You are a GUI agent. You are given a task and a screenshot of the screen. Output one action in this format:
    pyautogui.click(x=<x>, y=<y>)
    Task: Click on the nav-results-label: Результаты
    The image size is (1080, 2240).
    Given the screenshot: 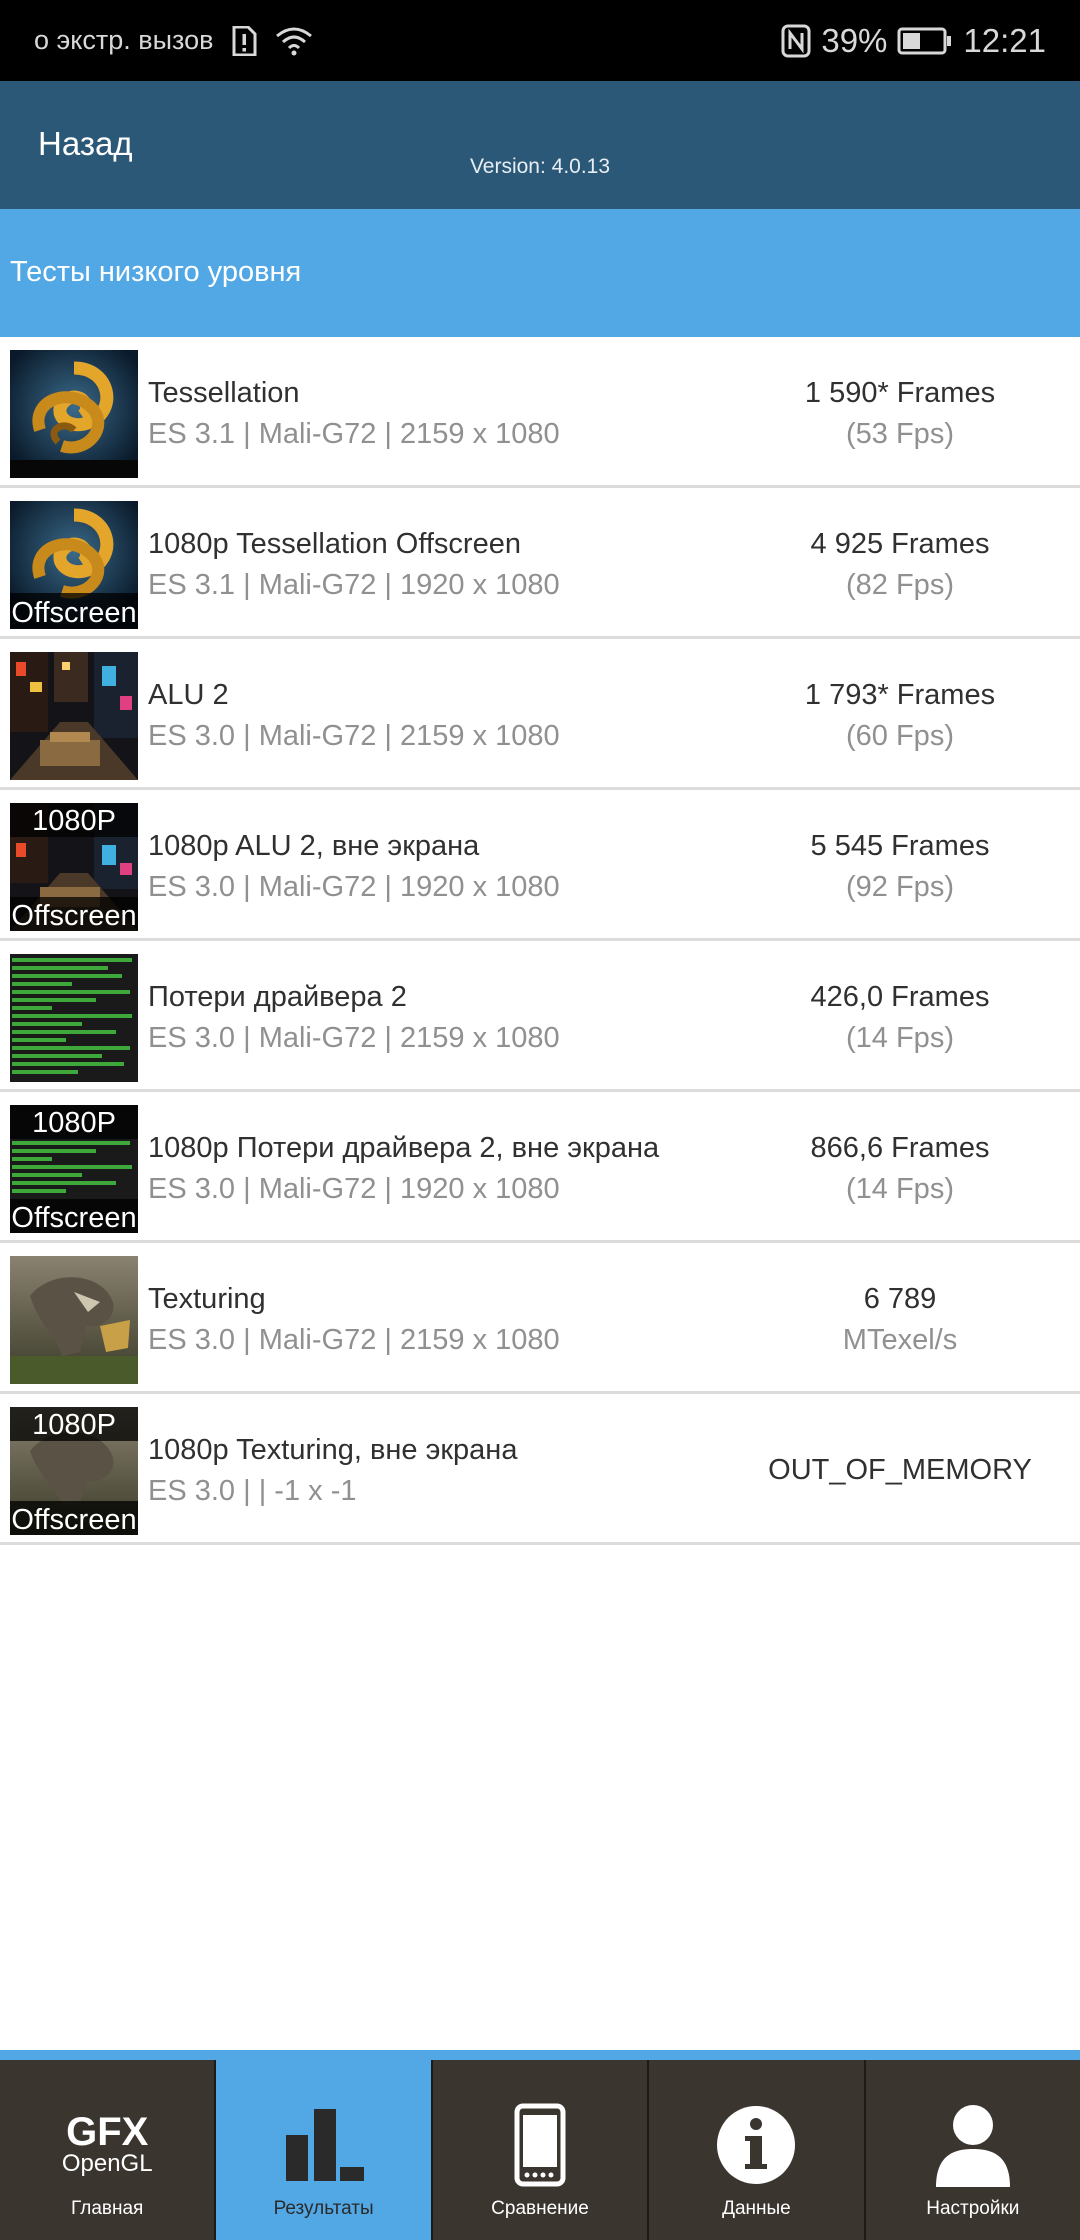 What is the action you would take?
    pyautogui.click(x=323, y=2208)
    